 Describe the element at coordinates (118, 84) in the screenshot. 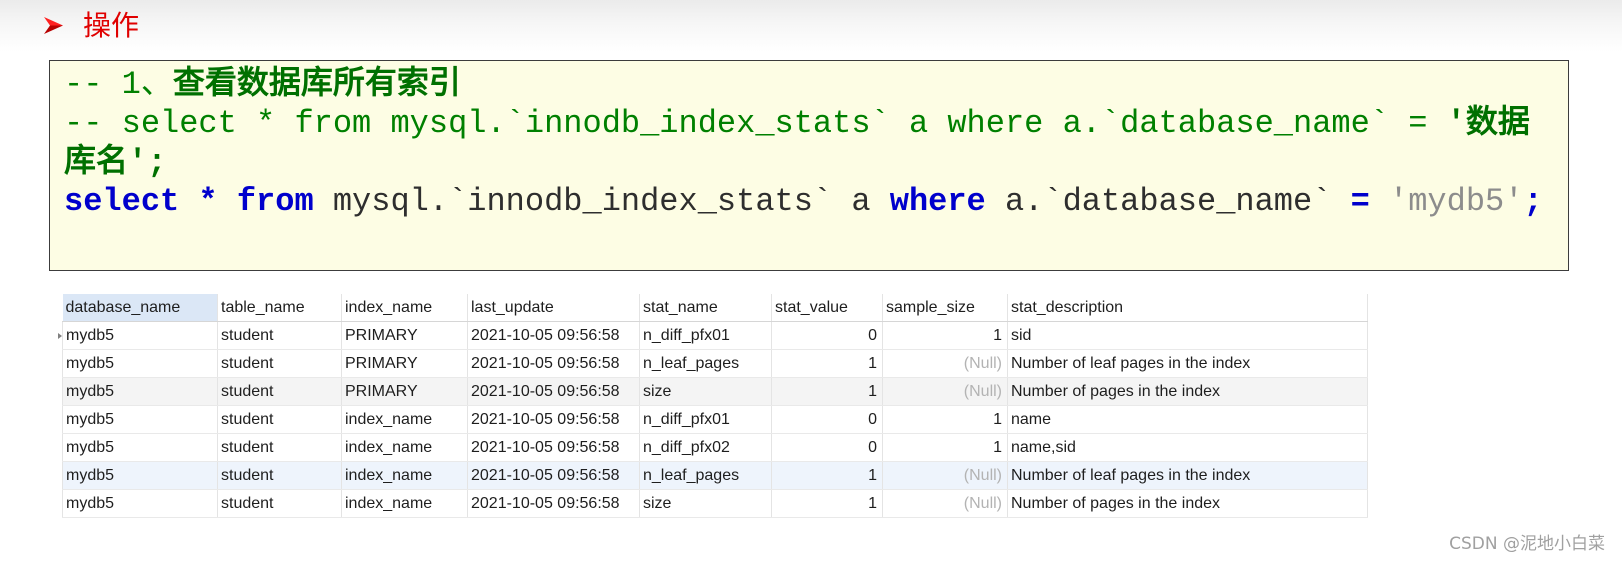

I see `code-token-comment: -- 1、` at that location.